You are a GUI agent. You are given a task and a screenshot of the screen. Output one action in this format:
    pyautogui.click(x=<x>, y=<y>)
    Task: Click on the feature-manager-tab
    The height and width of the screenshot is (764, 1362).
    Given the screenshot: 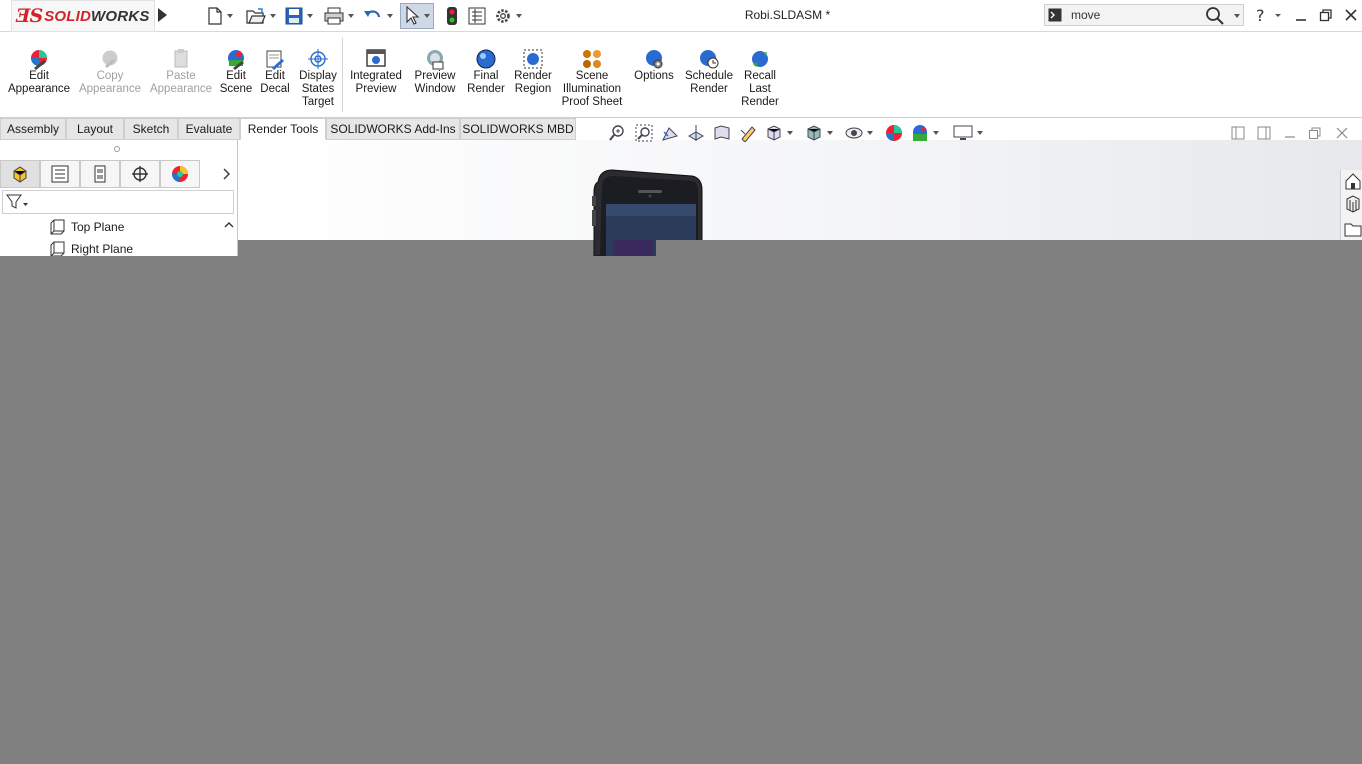 What is the action you would take?
    pyautogui.click(x=20, y=174)
    